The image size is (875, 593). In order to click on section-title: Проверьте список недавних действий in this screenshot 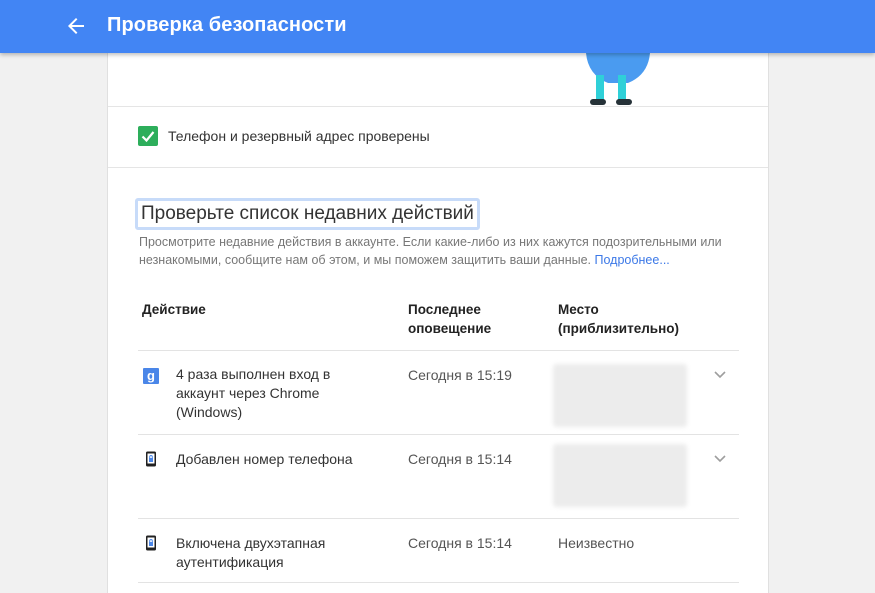, I will do `click(307, 214)`.